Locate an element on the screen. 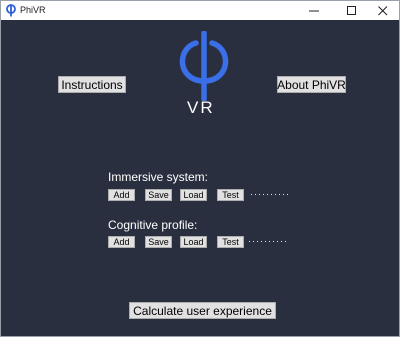 This screenshot has width=400, height=337. immersive-add-button: Add is located at coordinates (121, 195).